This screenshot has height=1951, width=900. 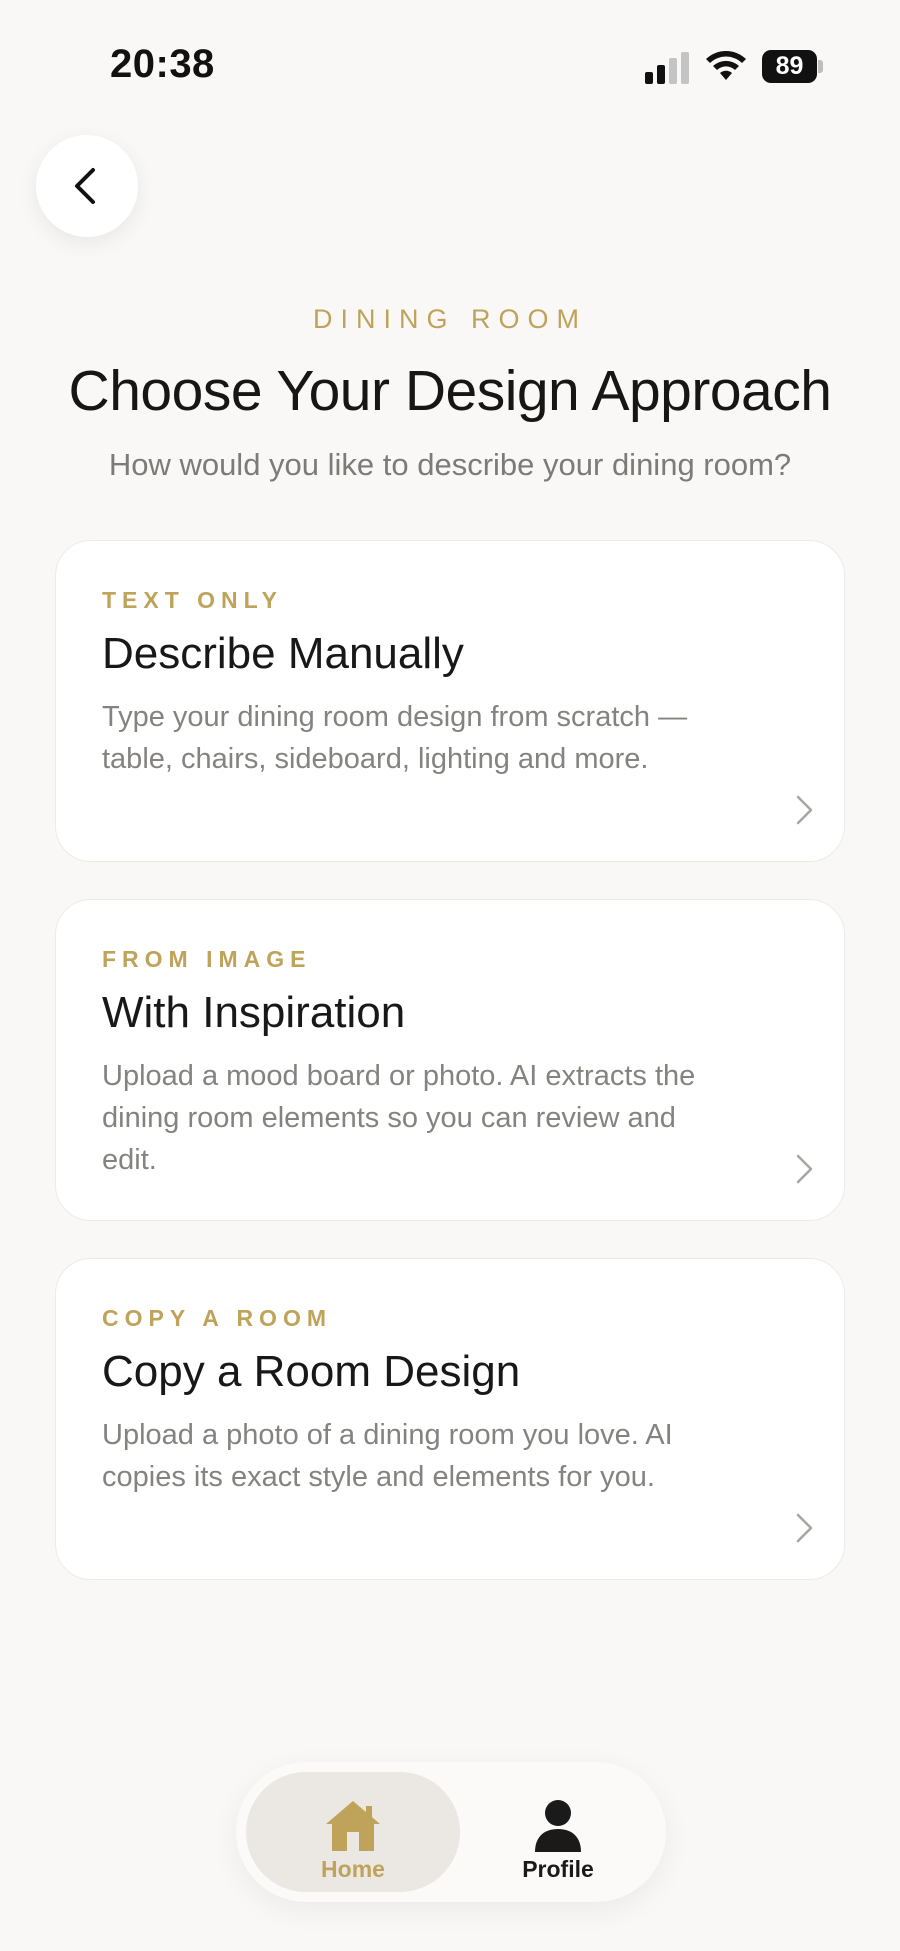 What do you see at coordinates (311, 1371) in the screenshot?
I see `card-title: Copy a Room Design` at bounding box center [311, 1371].